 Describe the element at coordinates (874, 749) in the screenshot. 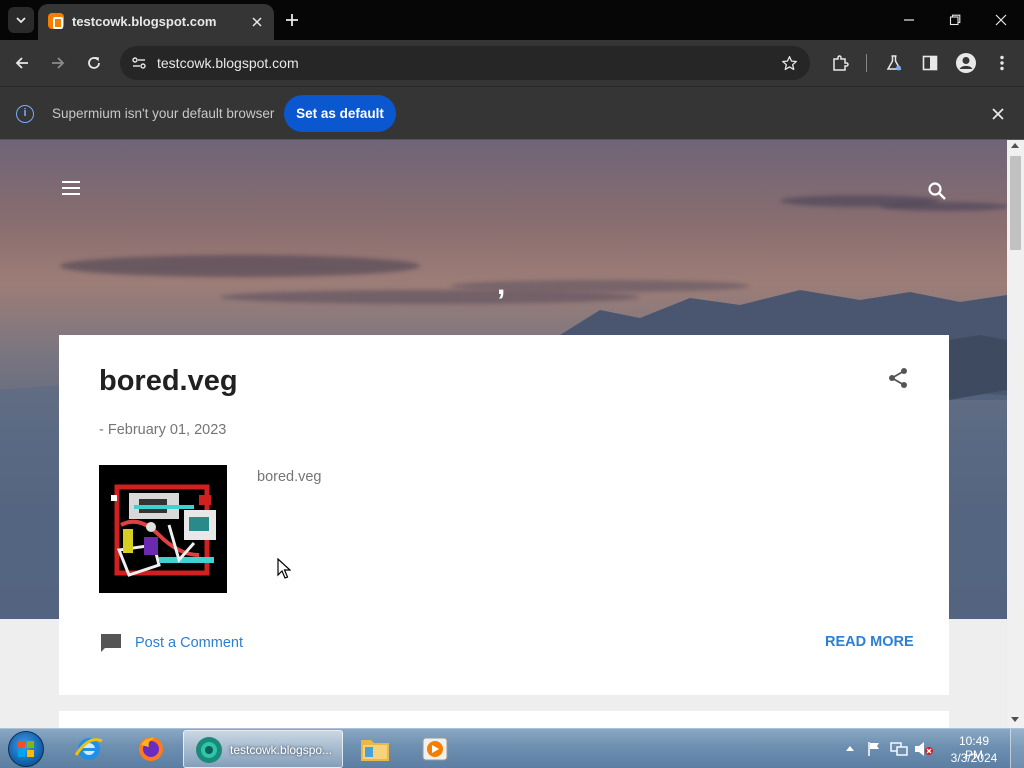

I see `action-center-flag-icon` at that location.